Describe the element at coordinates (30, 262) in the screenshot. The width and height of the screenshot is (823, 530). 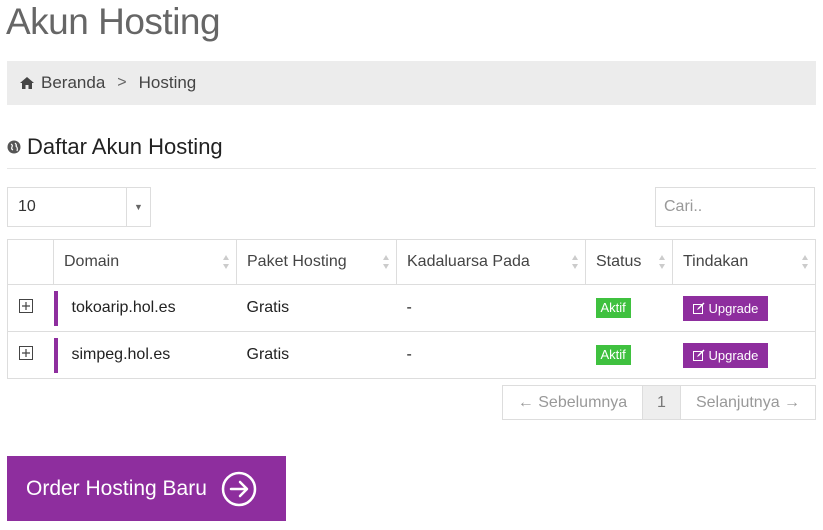
I see `header-expand` at that location.